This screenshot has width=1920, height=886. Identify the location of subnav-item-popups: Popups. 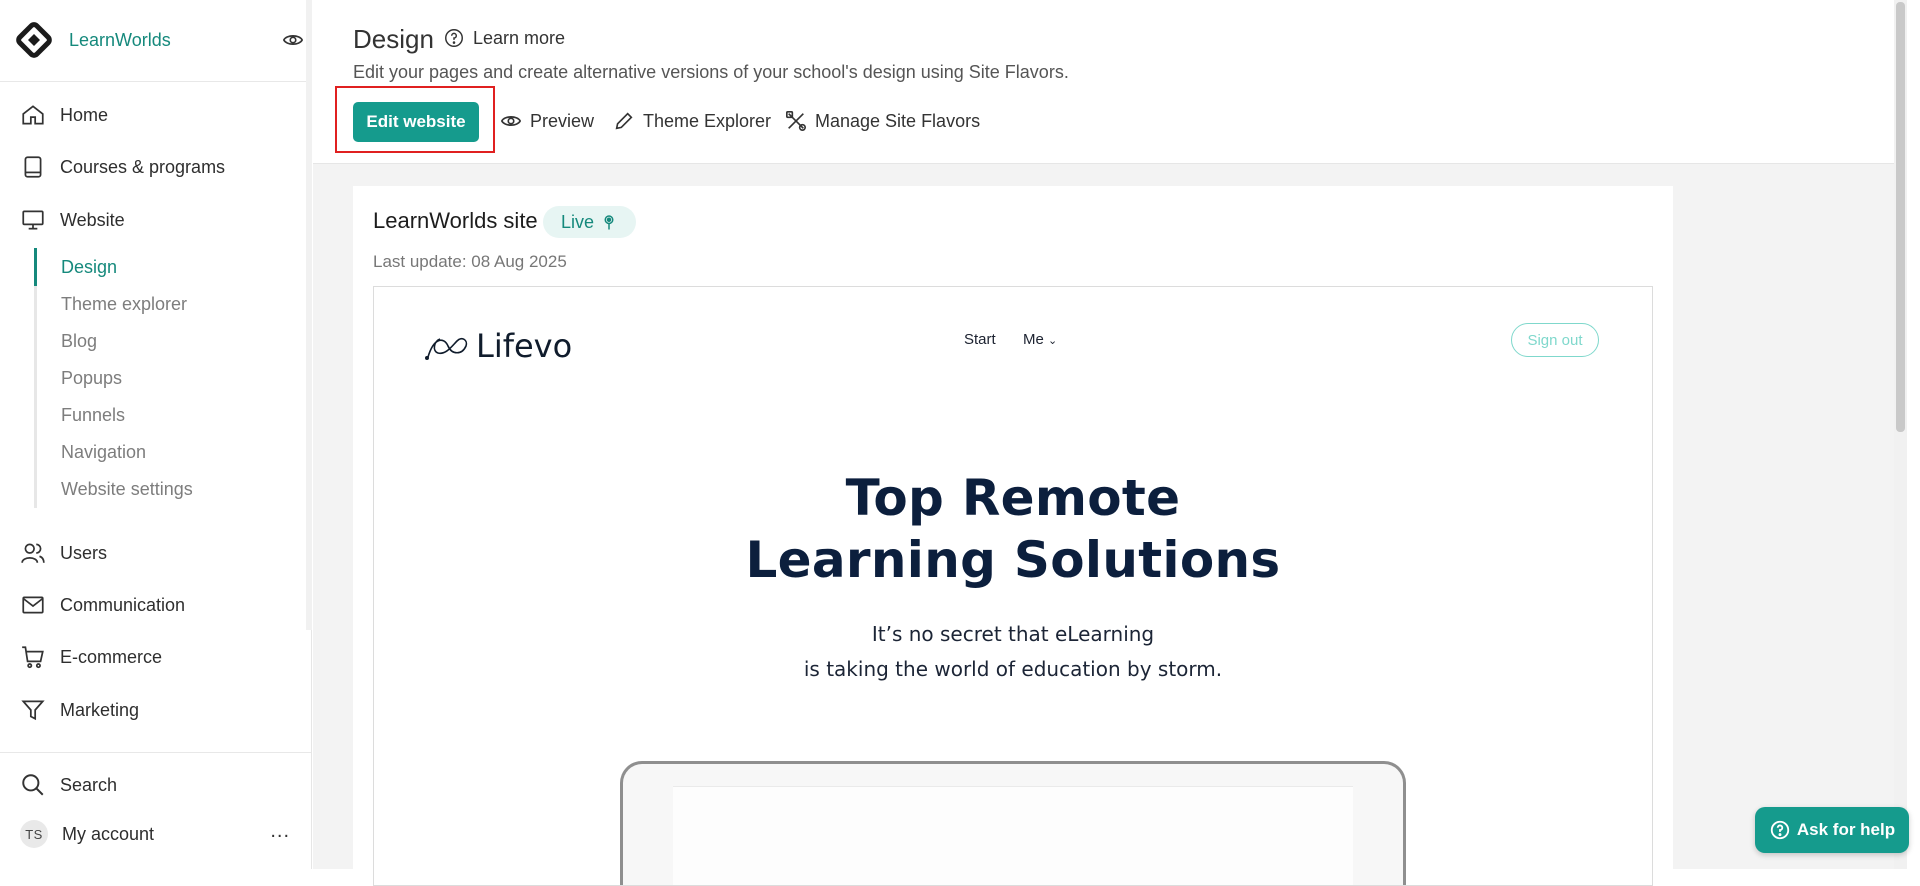
(91, 378).